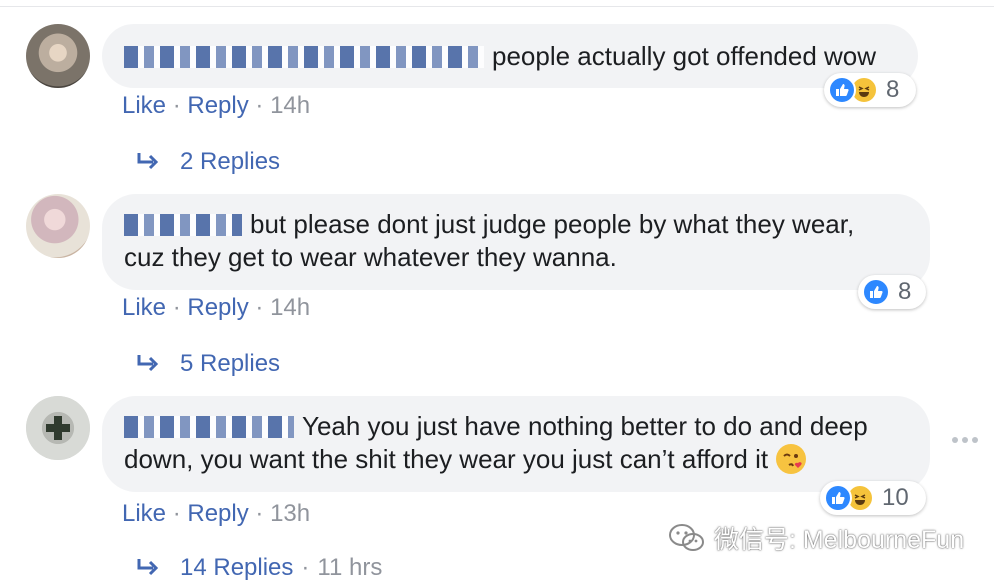 This screenshot has width=994, height=582. I want to click on top-divider, so click(497, 6).